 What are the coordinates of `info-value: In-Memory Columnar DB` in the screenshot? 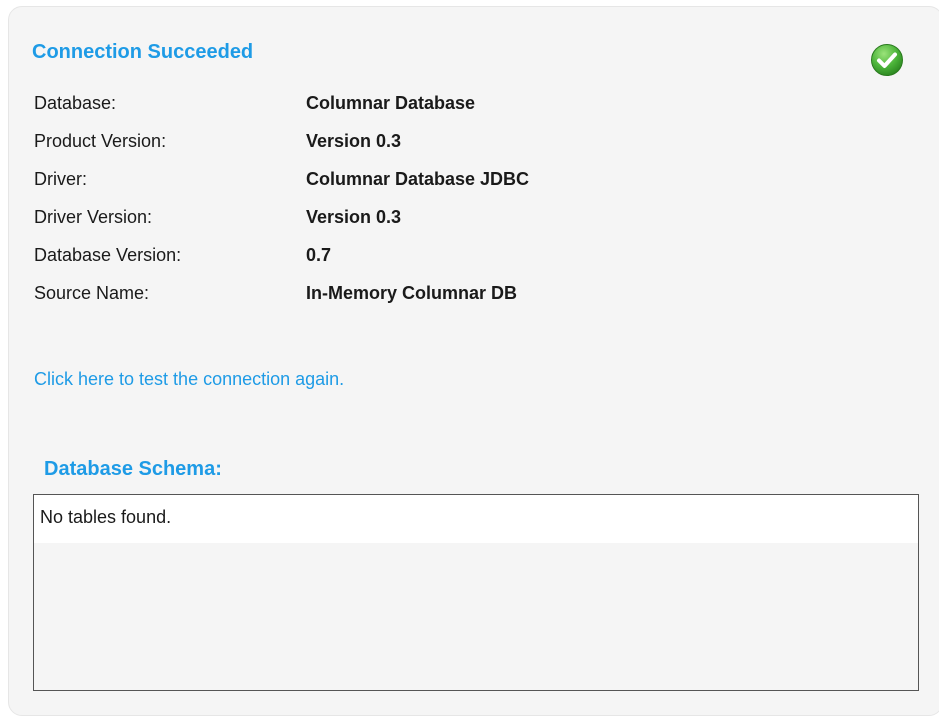 It's located at (412, 293).